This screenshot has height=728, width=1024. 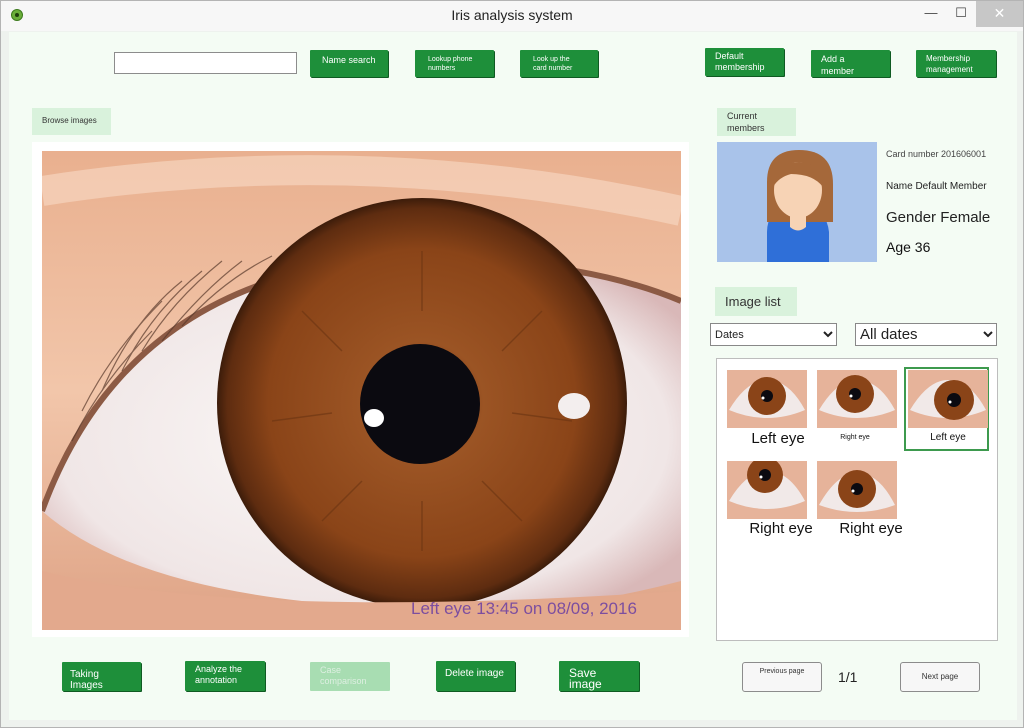 I want to click on next-page-button: Next page, so click(x=940, y=677).